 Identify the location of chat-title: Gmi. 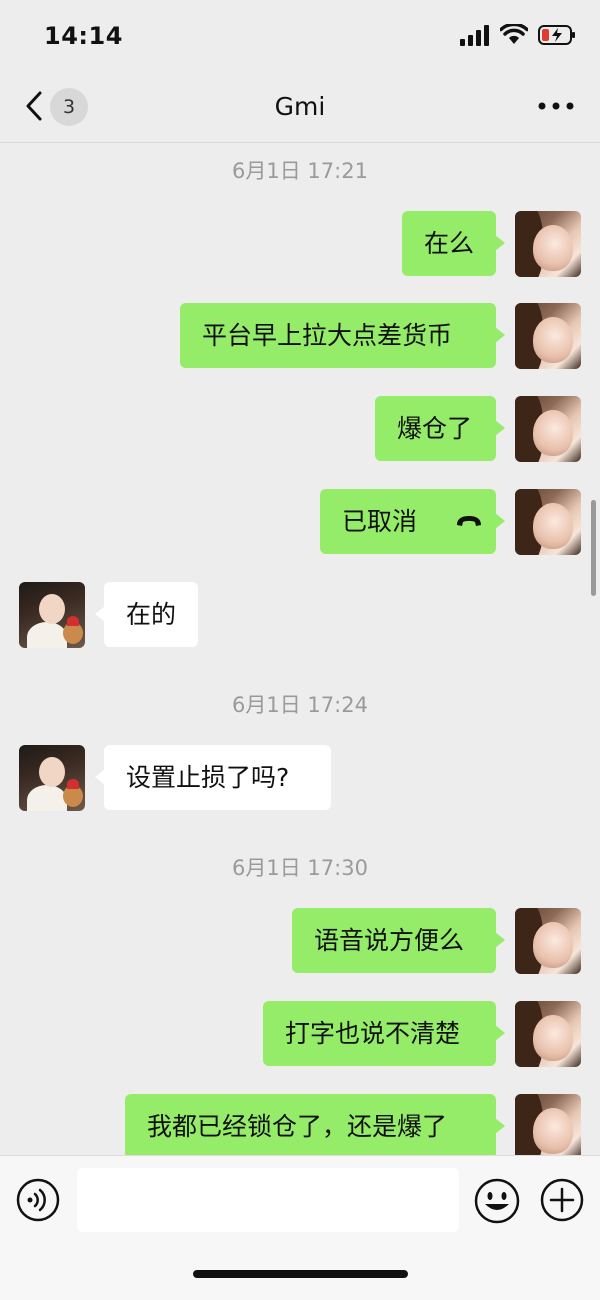
(300, 106).